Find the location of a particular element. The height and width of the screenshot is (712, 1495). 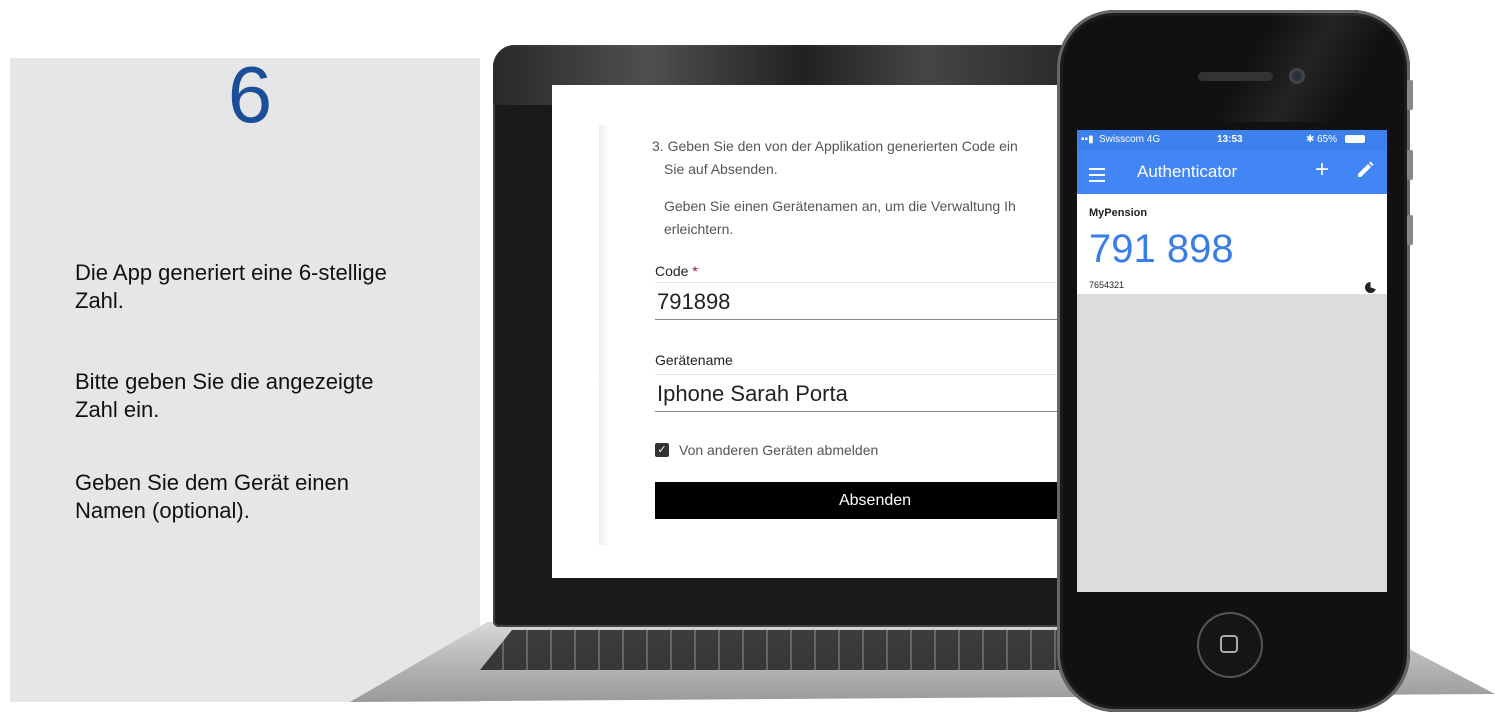

menu-icon is located at coordinates (1097, 177).